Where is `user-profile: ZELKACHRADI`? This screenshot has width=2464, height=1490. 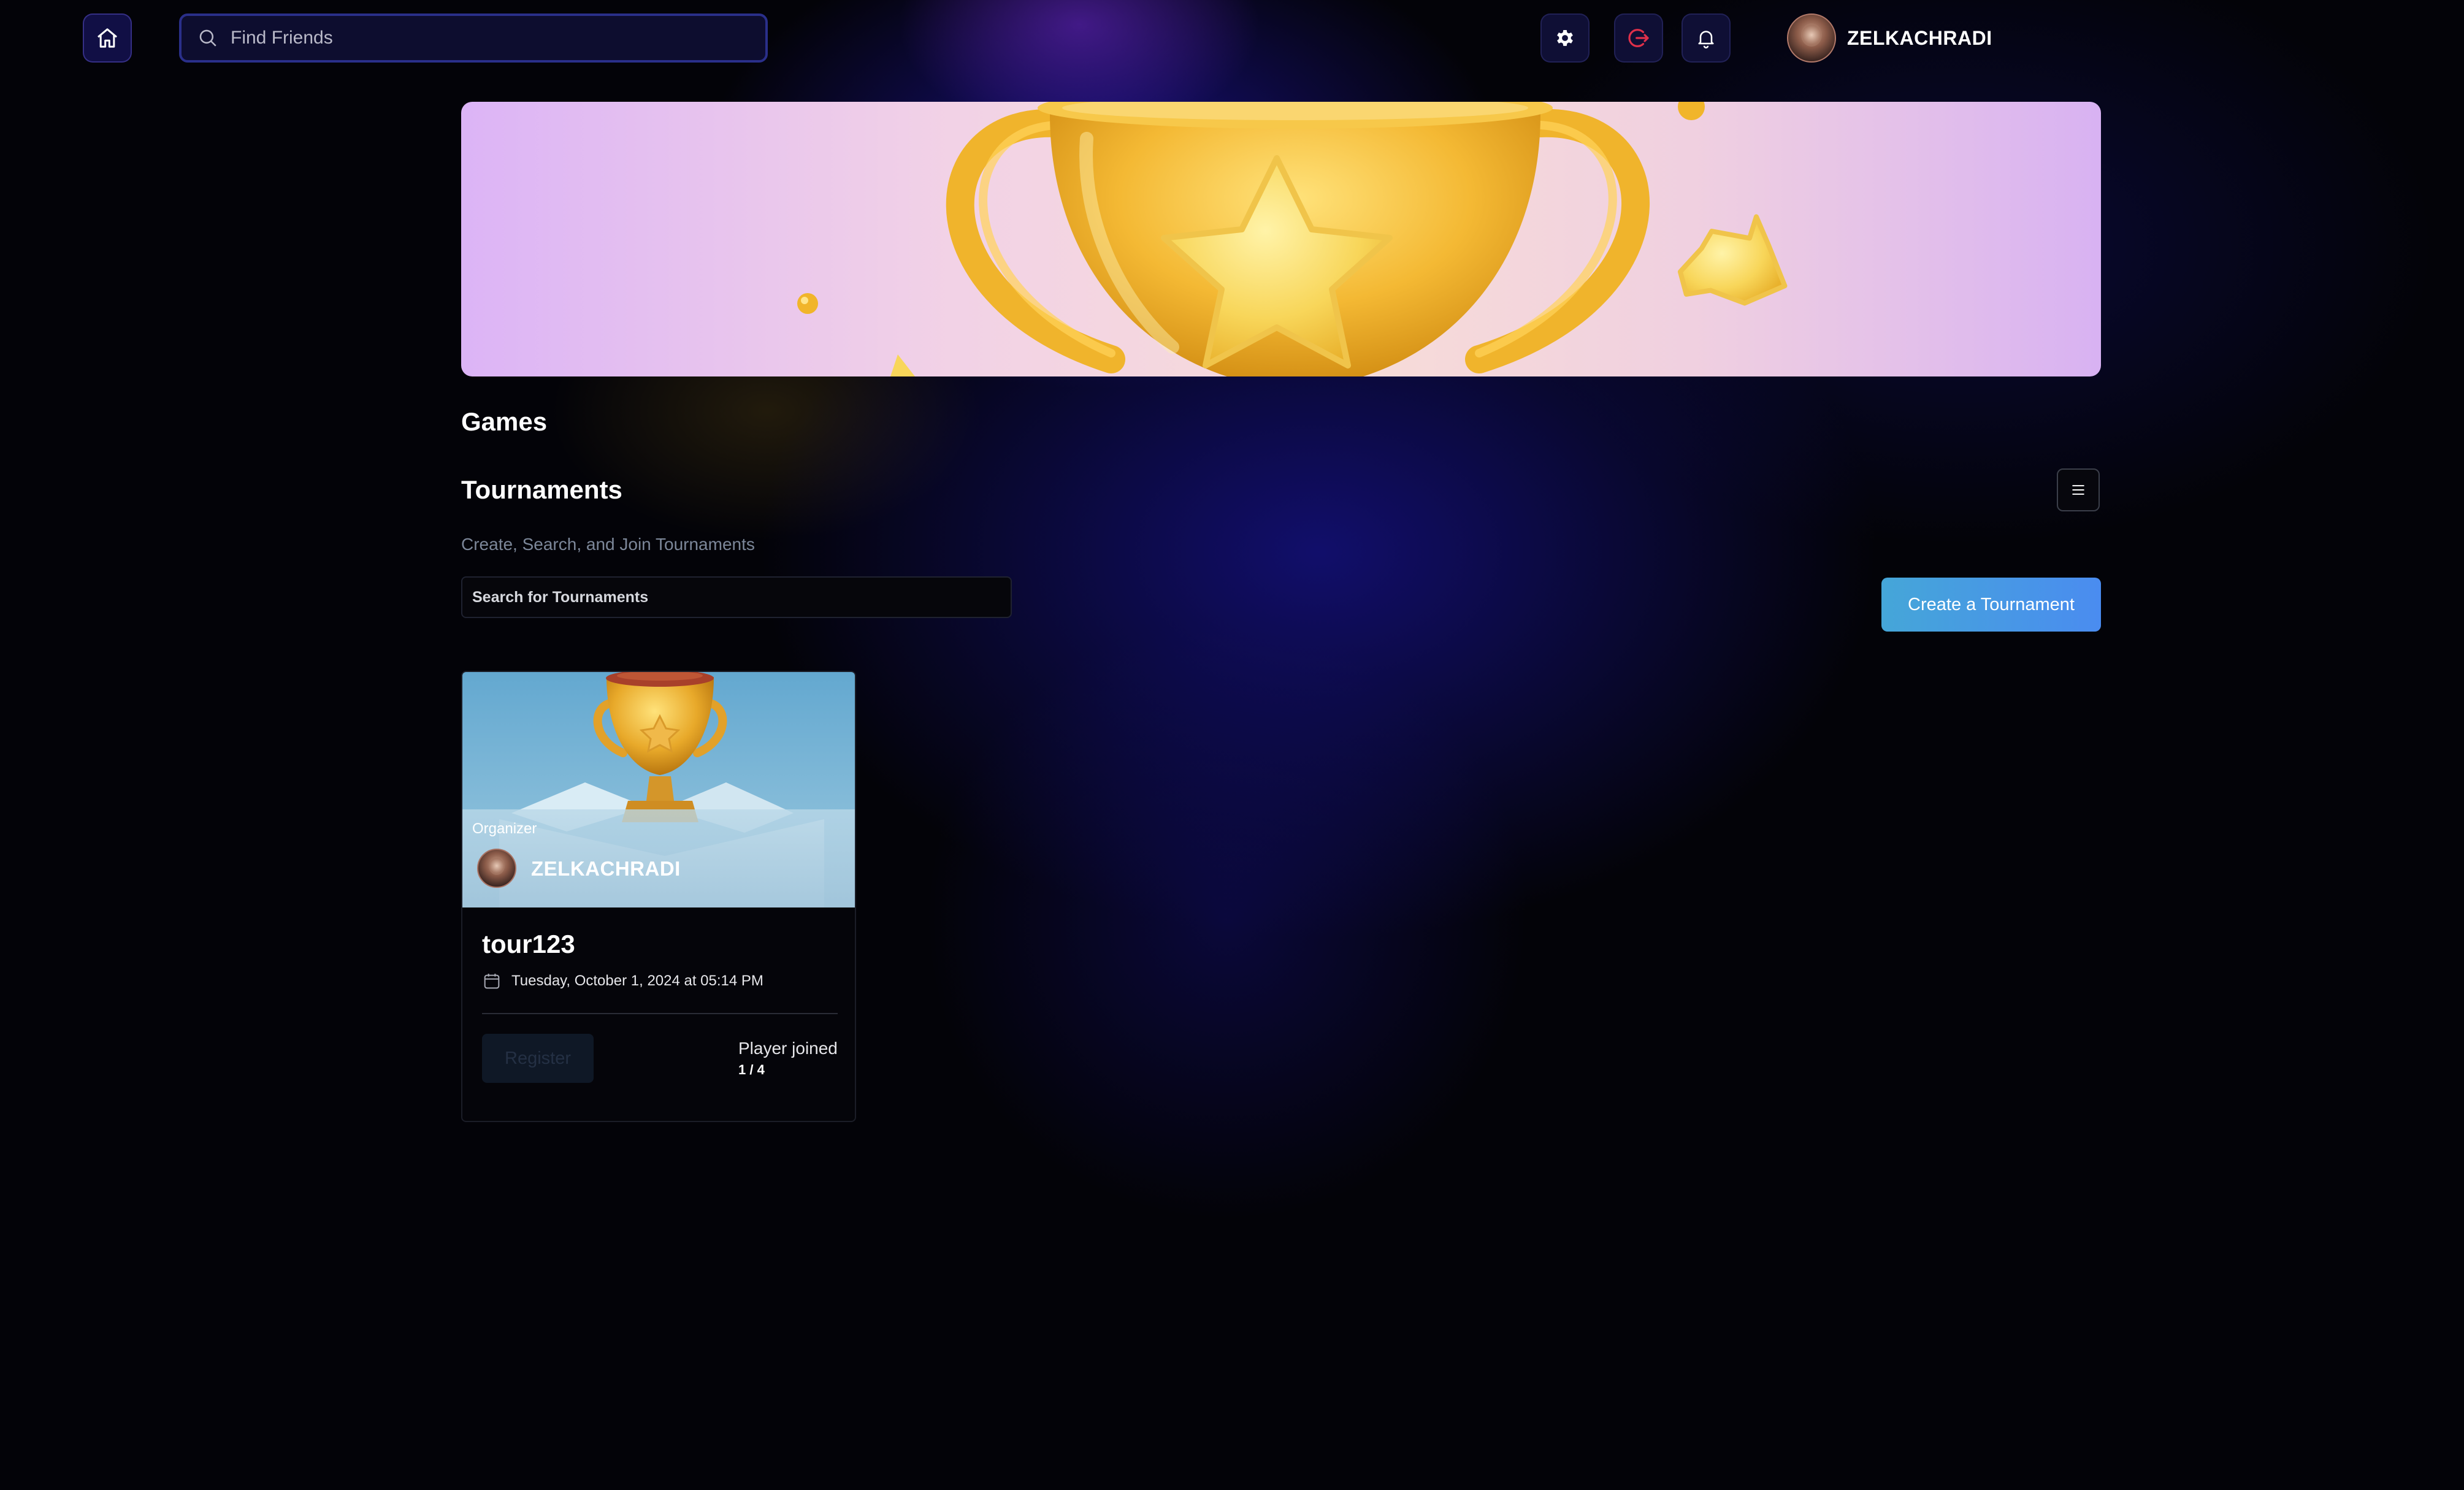
user-profile: ZELKACHRADI is located at coordinates (1889, 38).